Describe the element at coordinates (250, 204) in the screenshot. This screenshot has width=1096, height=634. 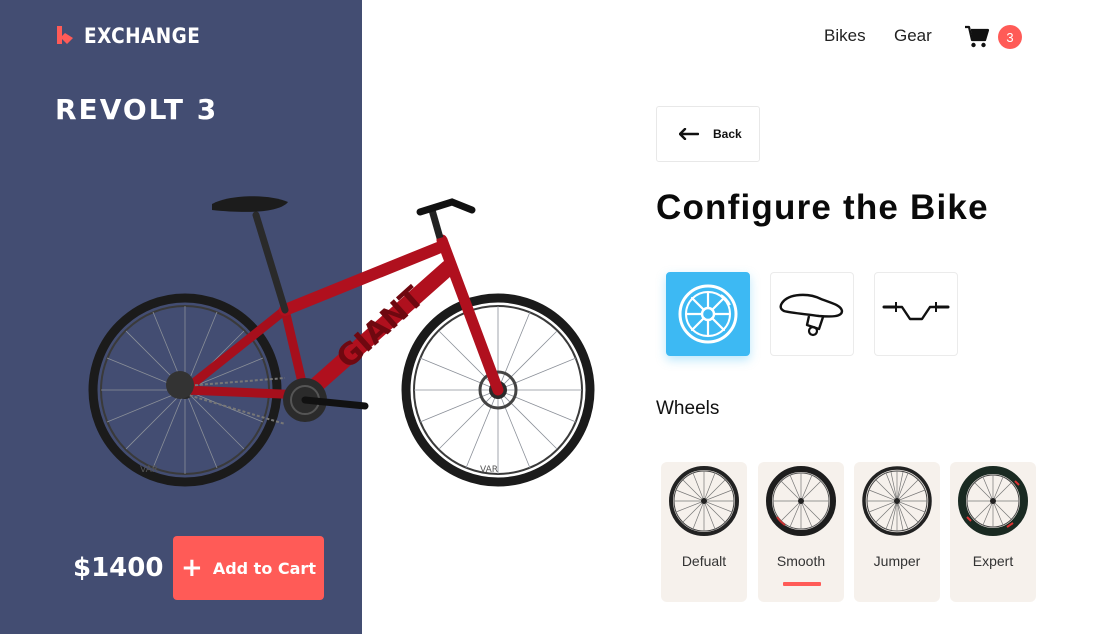
I see `bike-saddle` at that location.